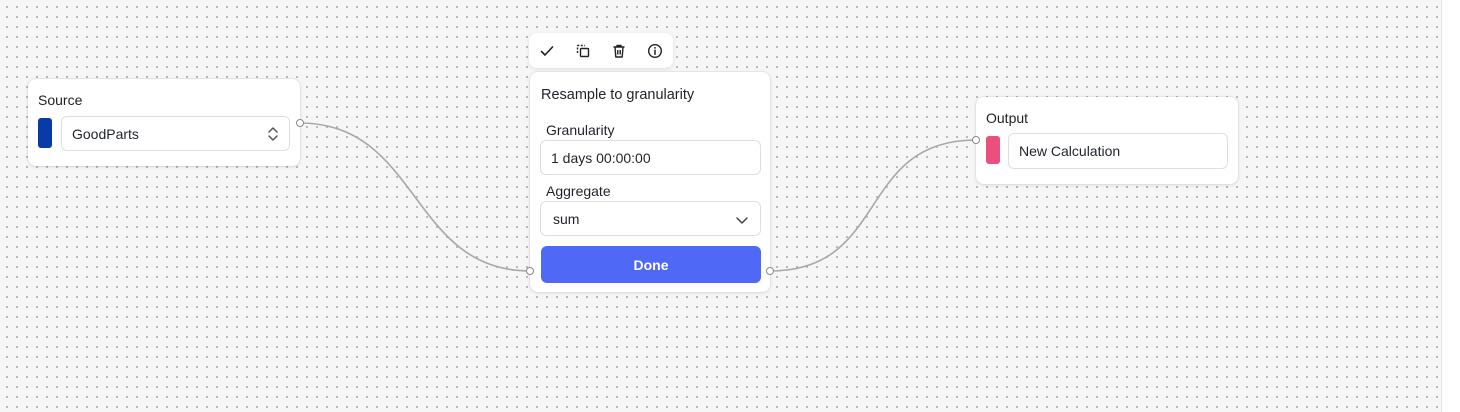  Describe the element at coordinates (273, 135) in the screenshot. I see `chevron-up-down-icon` at that location.